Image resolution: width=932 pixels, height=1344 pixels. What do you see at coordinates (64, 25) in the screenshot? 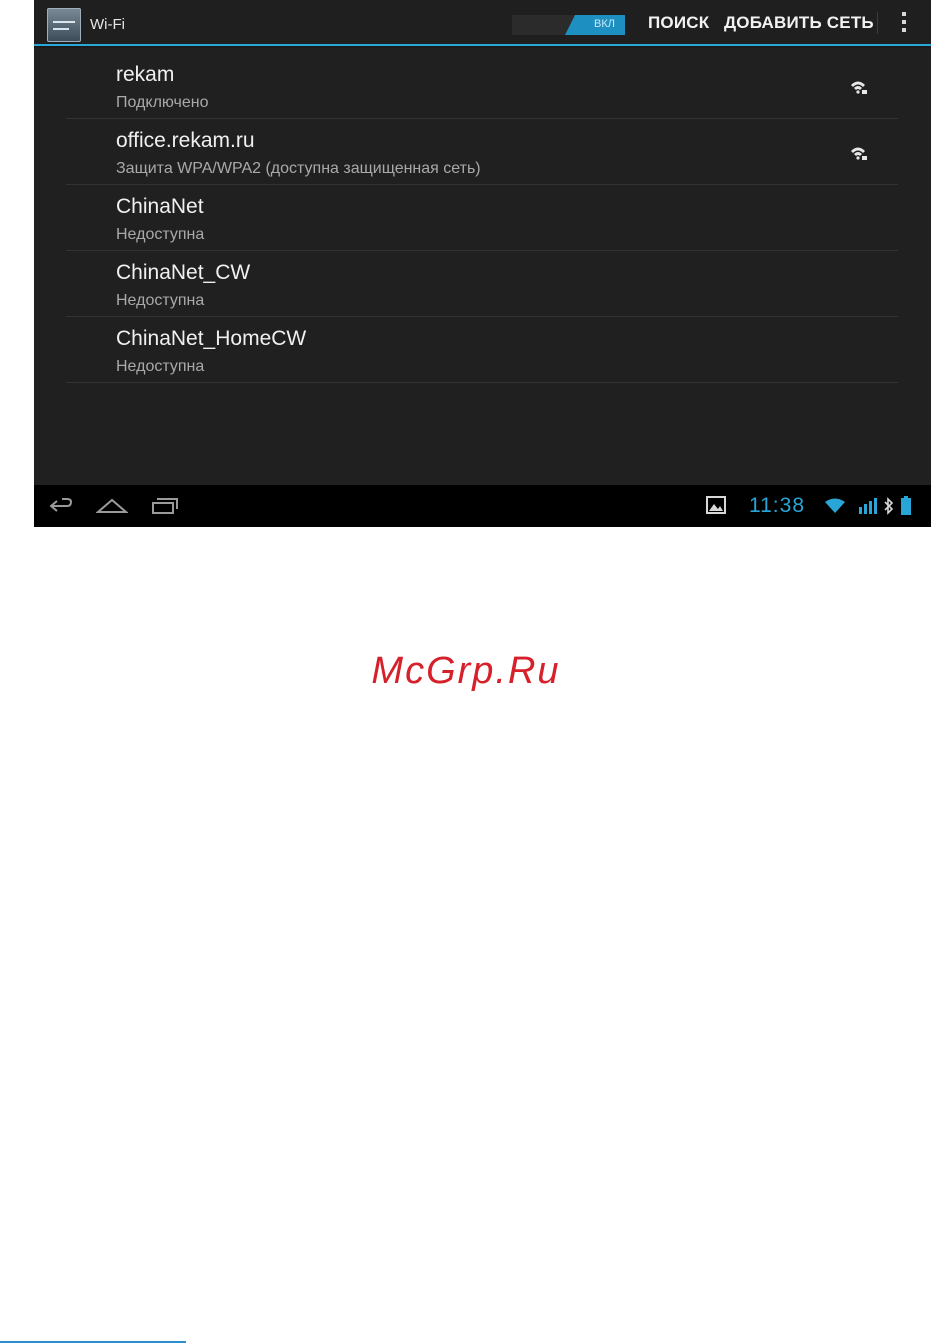
I see `wifi-settings-icon` at bounding box center [64, 25].